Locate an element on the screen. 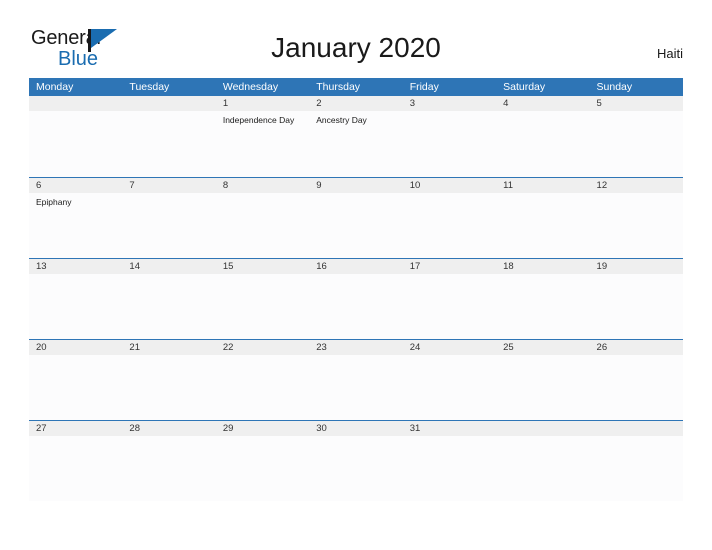 This screenshot has width=712, height=550. day-number-2: 2 is located at coordinates (355, 103).